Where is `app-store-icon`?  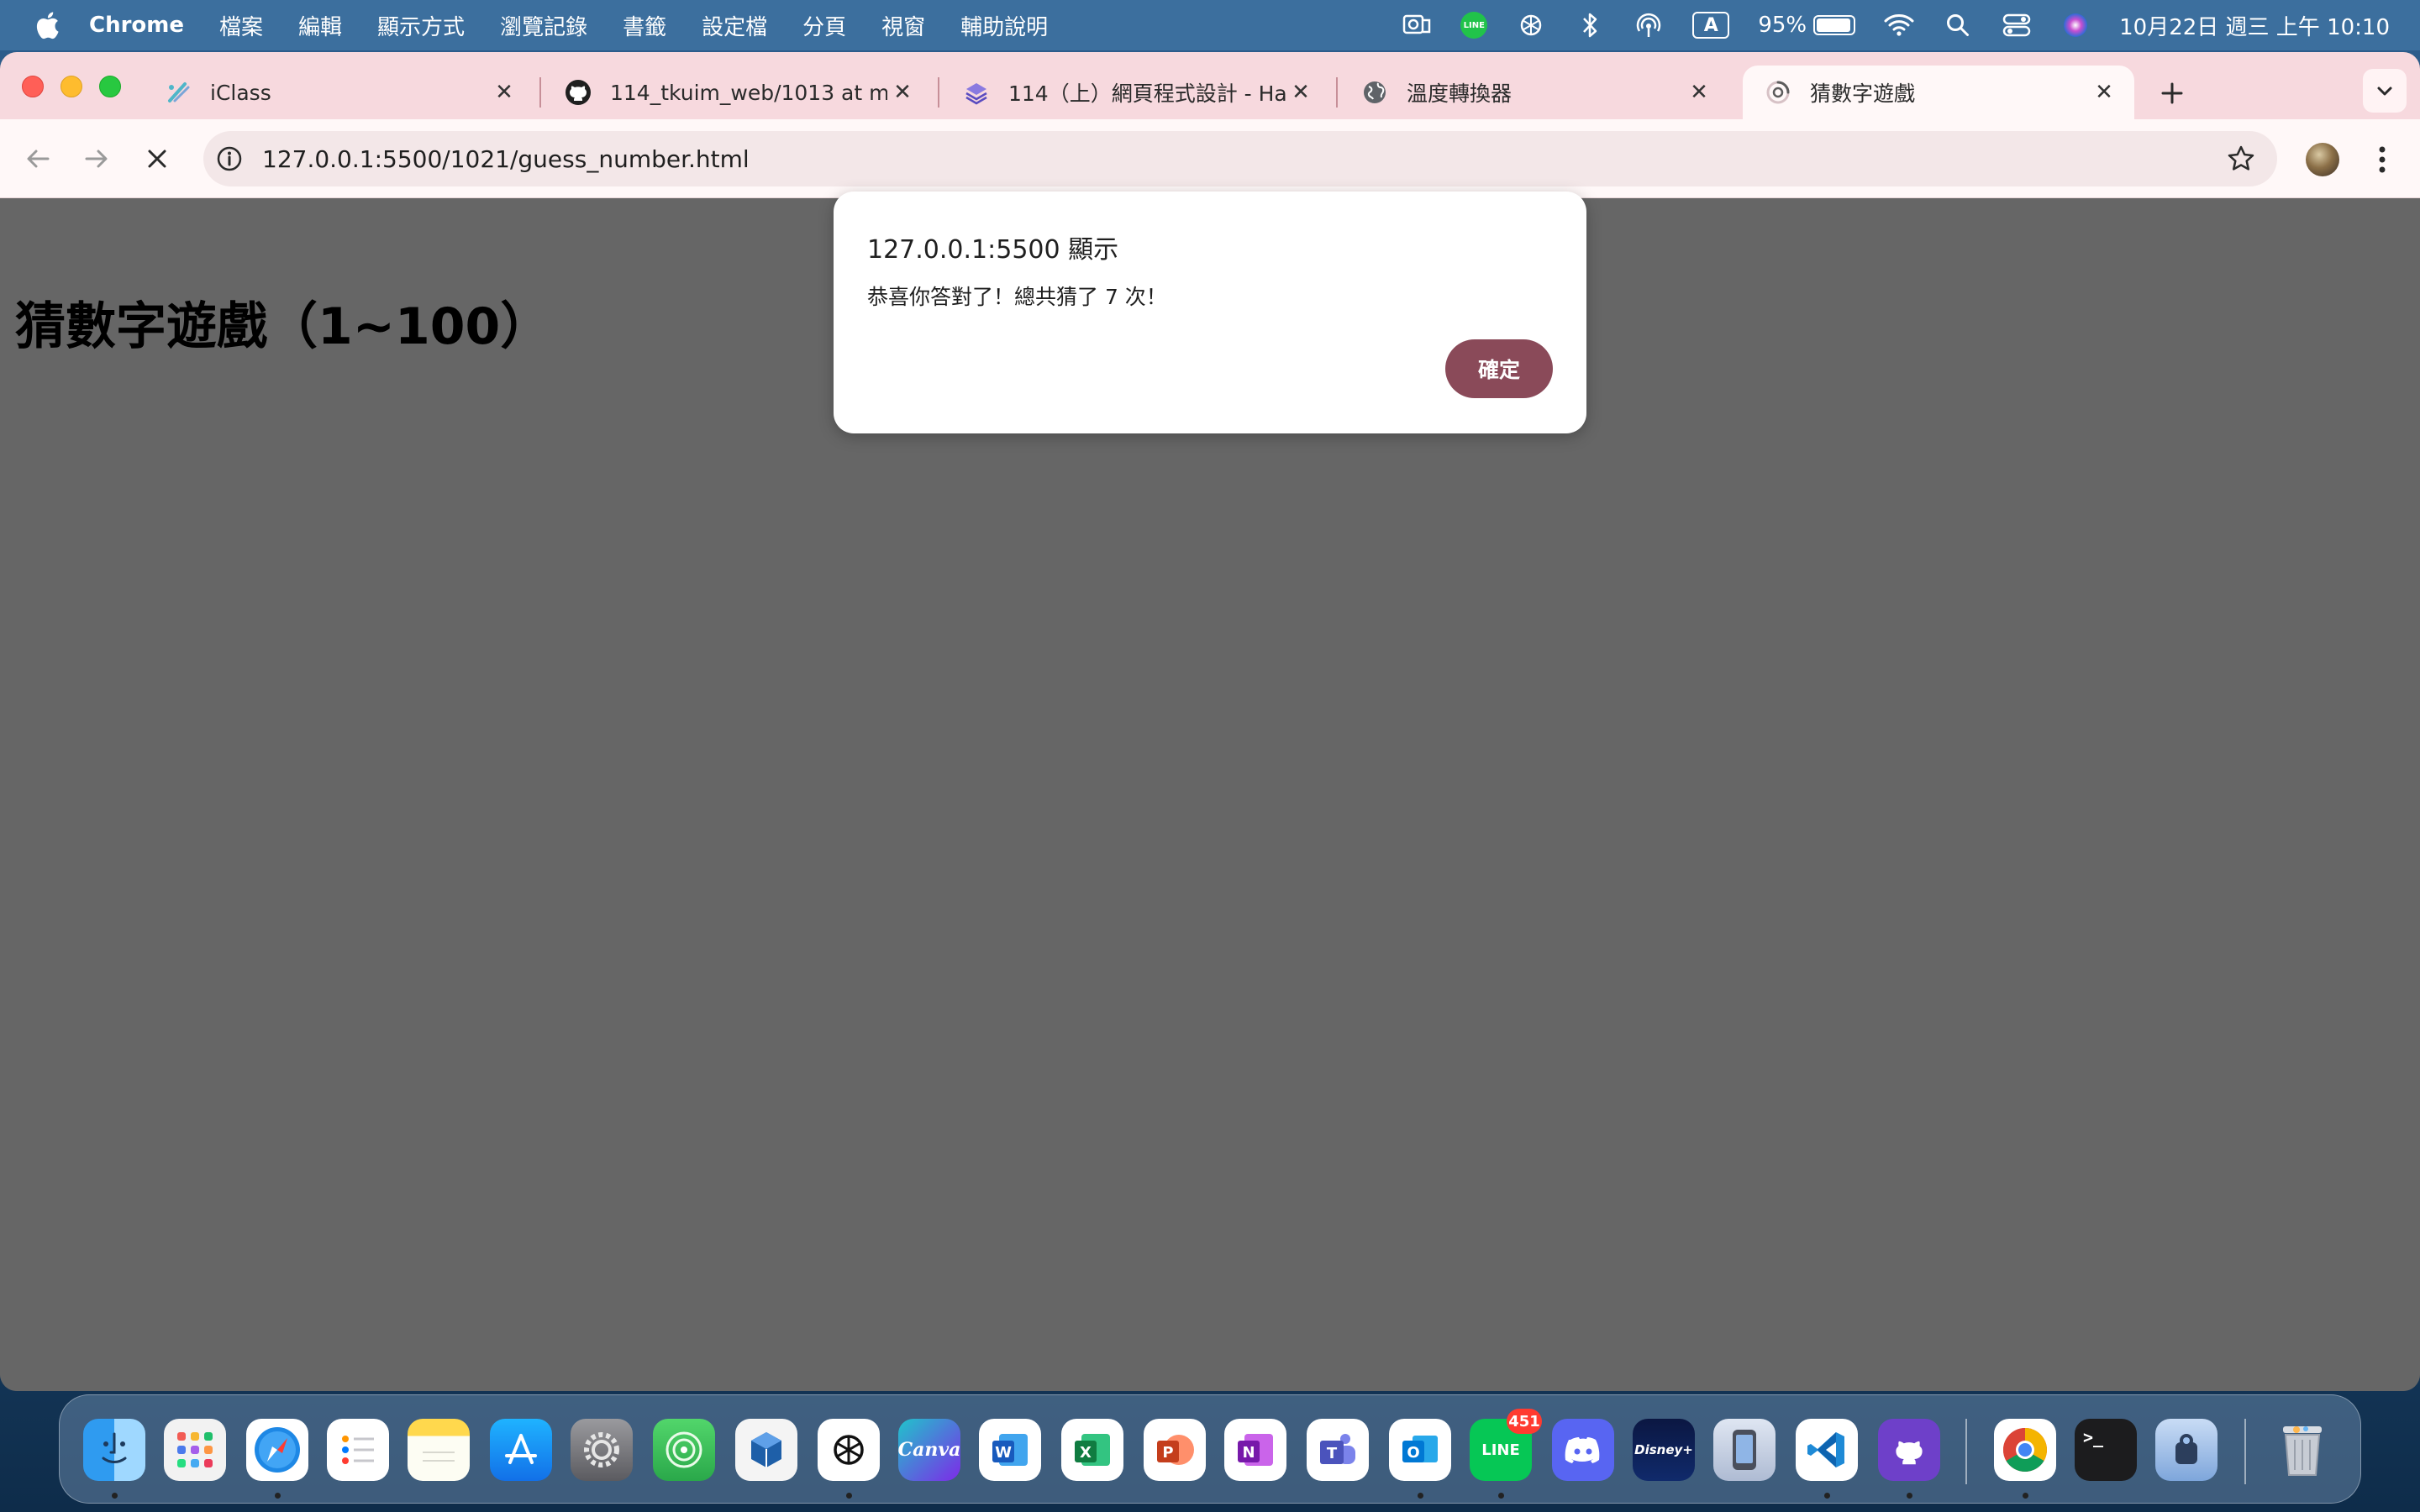 app-store-icon is located at coordinates (521, 1450).